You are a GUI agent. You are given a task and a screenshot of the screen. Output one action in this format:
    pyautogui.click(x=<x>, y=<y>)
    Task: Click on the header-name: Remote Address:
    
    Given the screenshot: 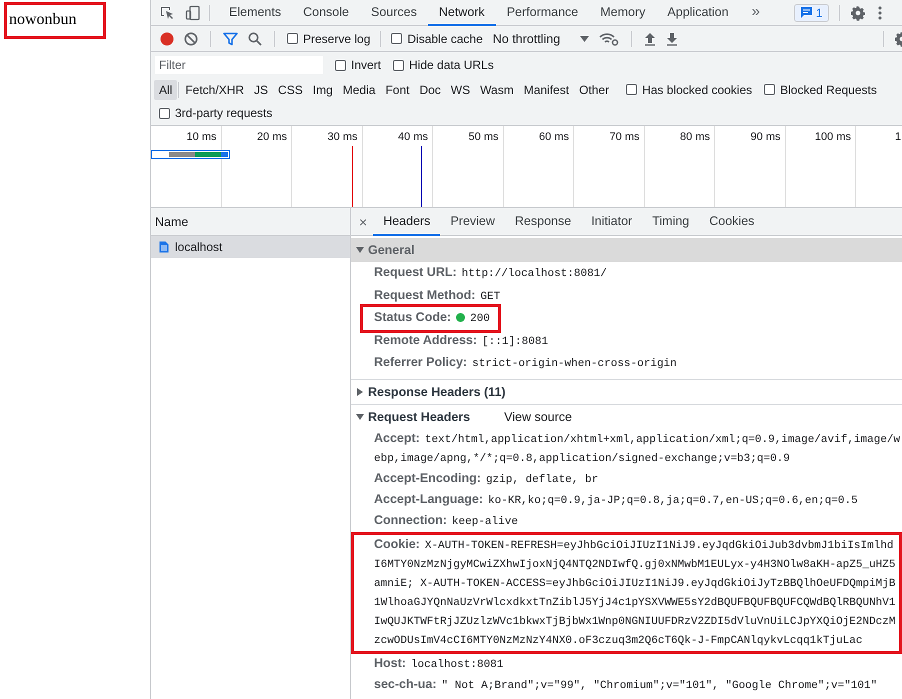 What is the action you would take?
    pyautogui.click(x=426, y=339)
    